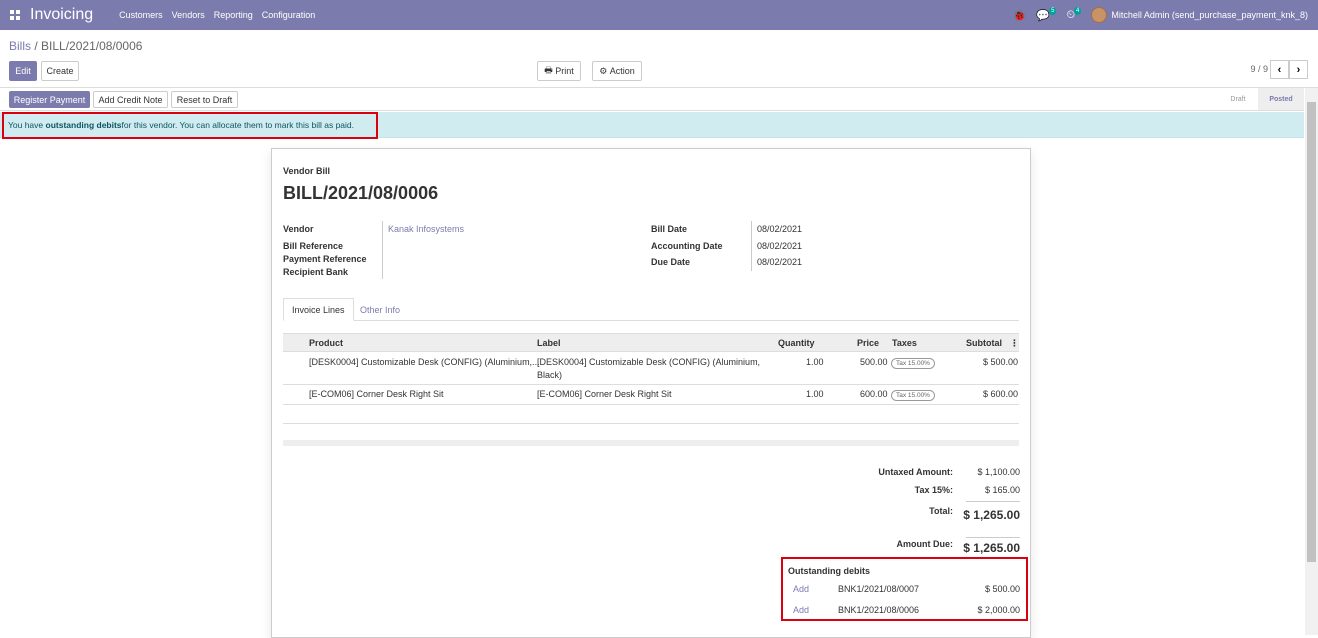  Describe the element at coordinates (1002, 490) in the screenshot. I see `tax-value: $ 165.00` at that location.